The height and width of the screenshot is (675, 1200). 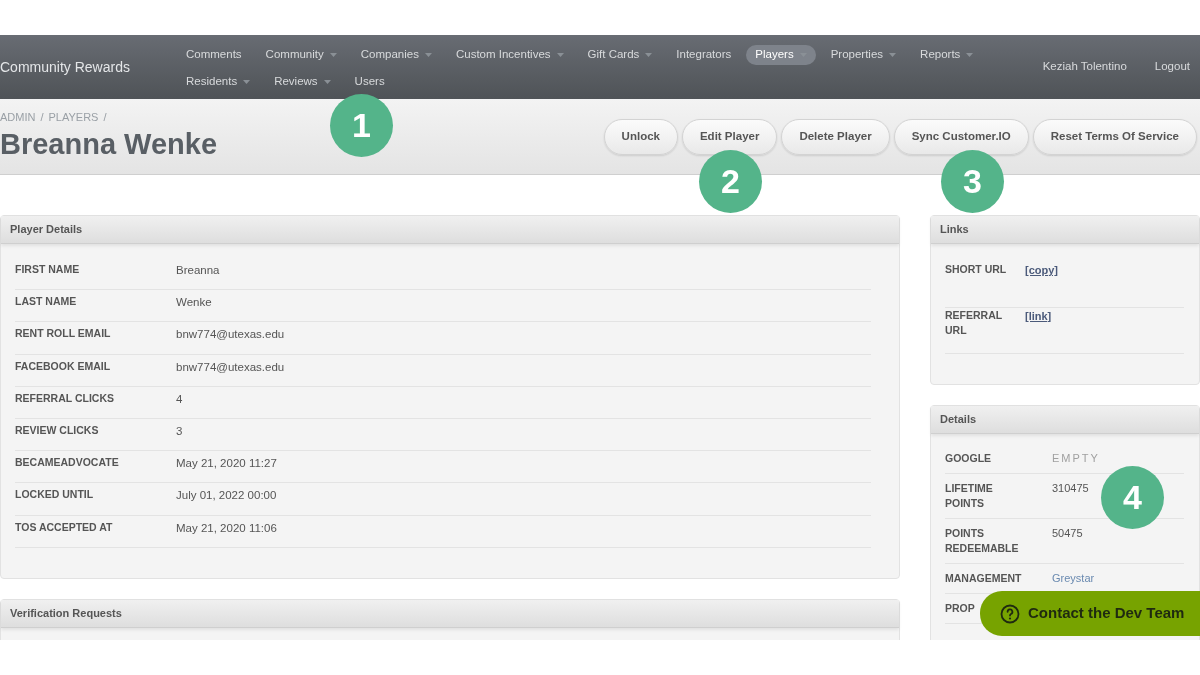 What do you see at coordinates (958, 420) in the screenshot?
I see `panel-title: Details` at bounding box center [958, 420].